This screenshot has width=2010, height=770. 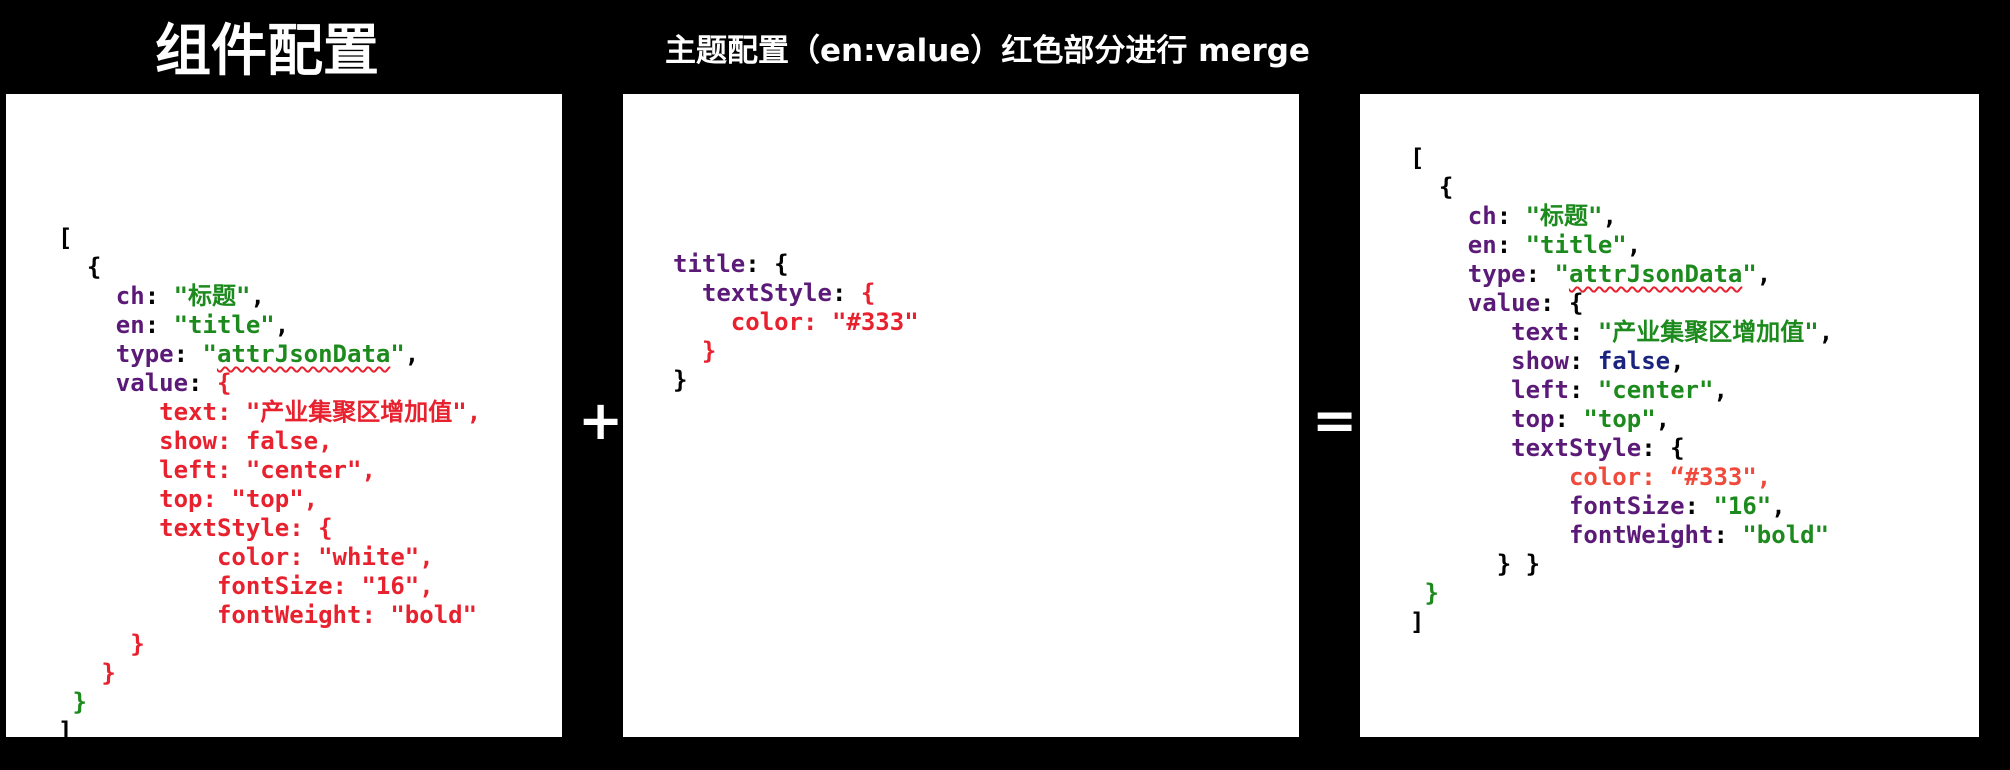 I want to click on theme-config-heading: 主题配置（en:value）红色部分进行 merge, so click(x=987, y=51).